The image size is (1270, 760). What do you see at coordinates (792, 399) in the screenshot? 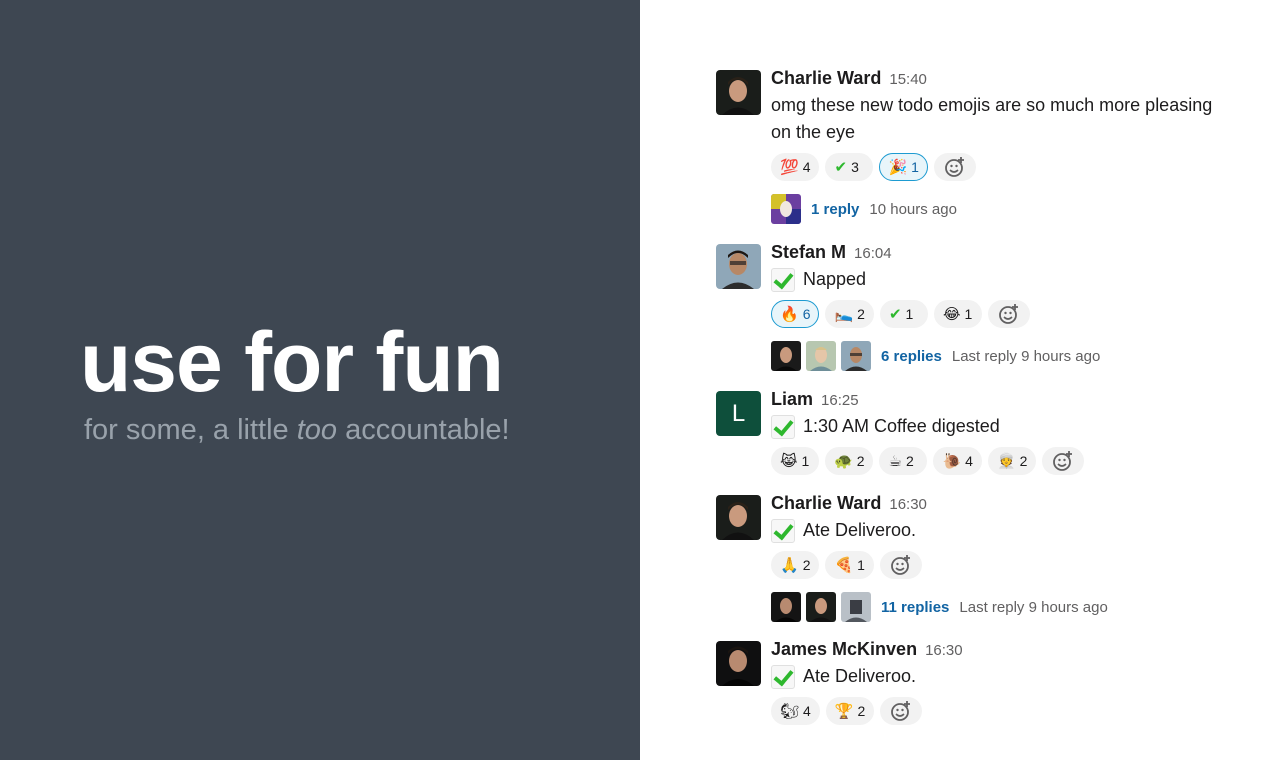
I see `author-name: Liam` at bounding box center [792, 399].